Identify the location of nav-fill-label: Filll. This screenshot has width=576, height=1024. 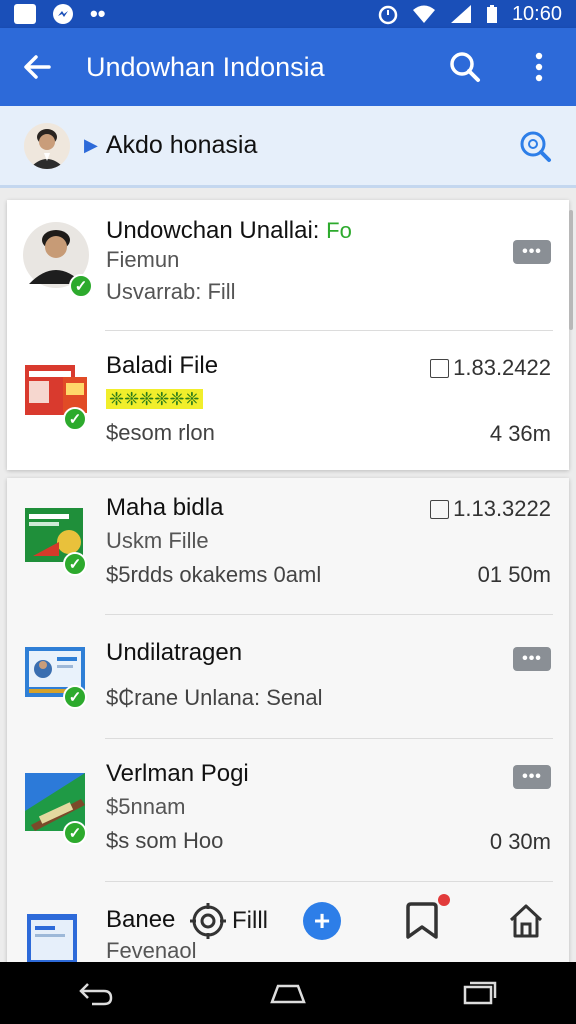
(250, 920).